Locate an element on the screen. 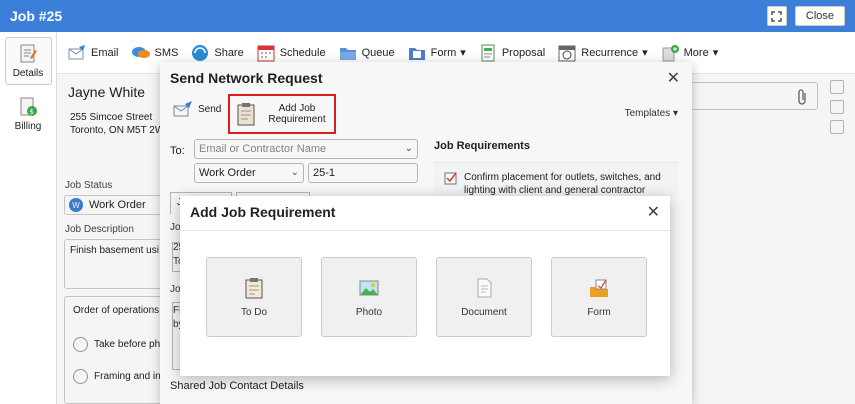 The width and height of the screenshot is (855, 404). dialog-title: Add Job Requirement is located at coordinates (263, 212).